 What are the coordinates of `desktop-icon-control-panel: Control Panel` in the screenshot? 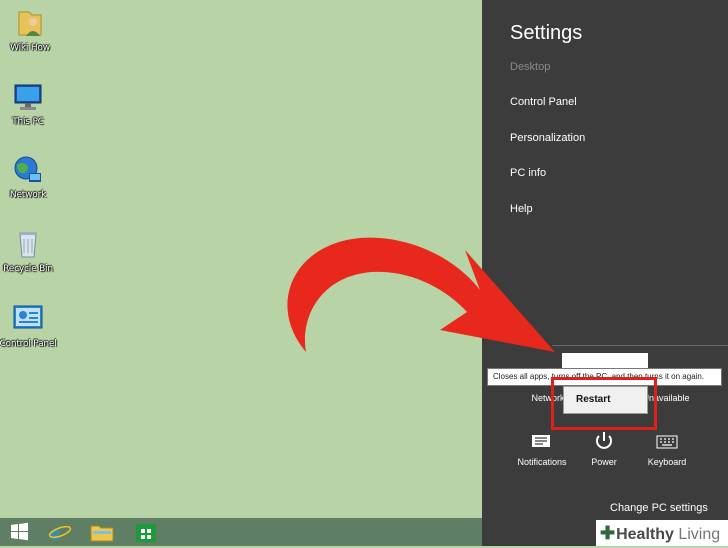 It's located at (29, 326).